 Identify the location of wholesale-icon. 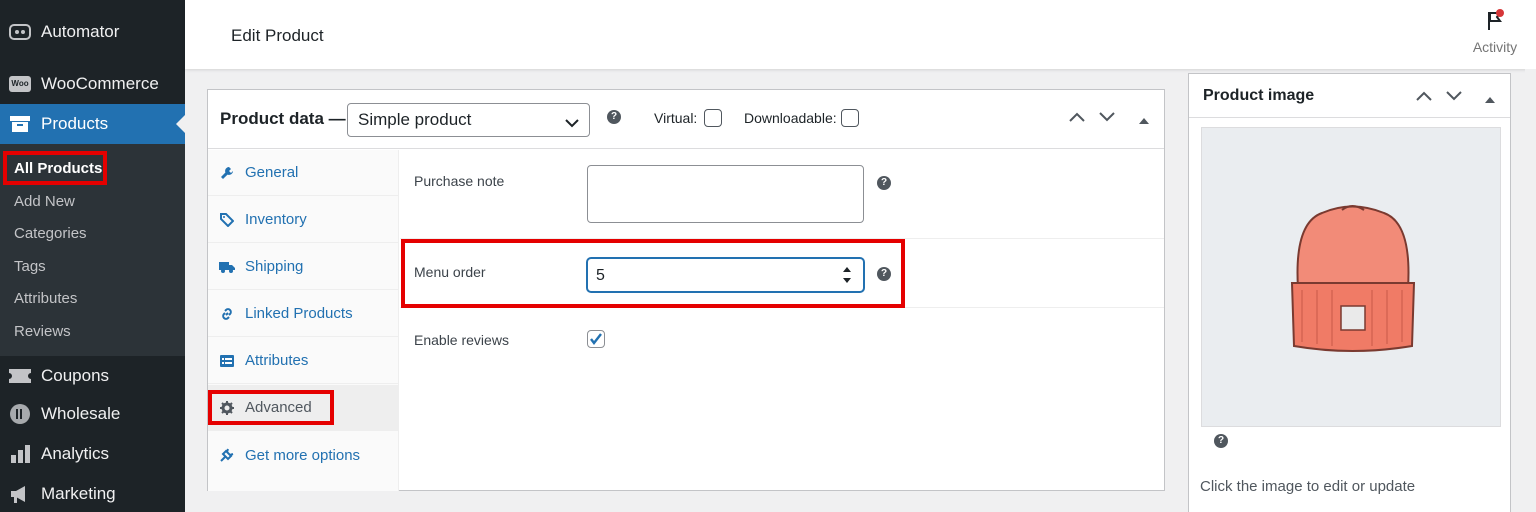
(20, 414).